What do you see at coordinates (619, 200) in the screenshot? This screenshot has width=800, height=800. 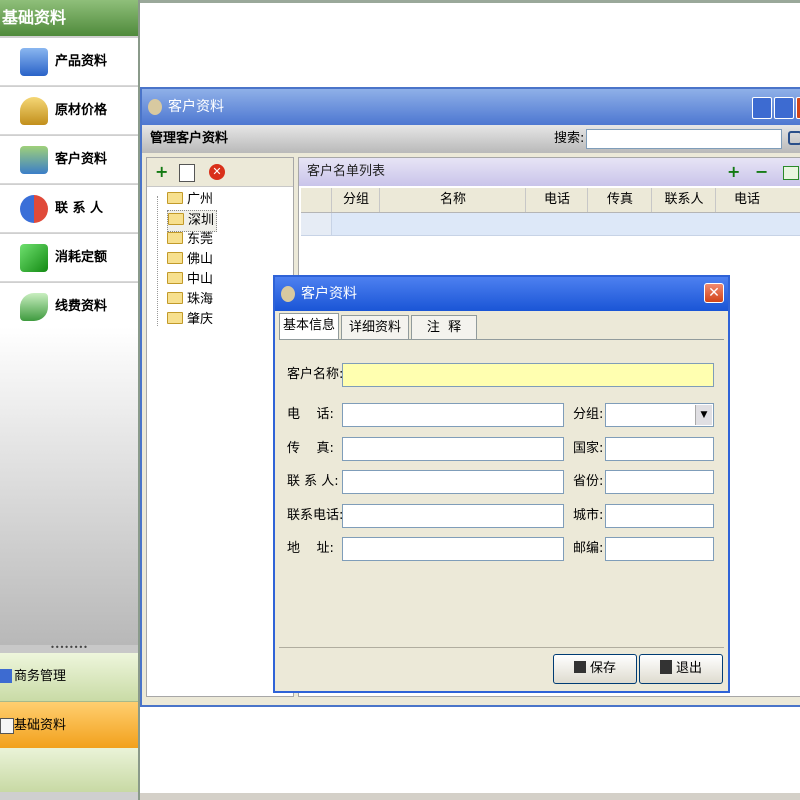 I see `column-header: 传真` at bounding box center [619, 200].